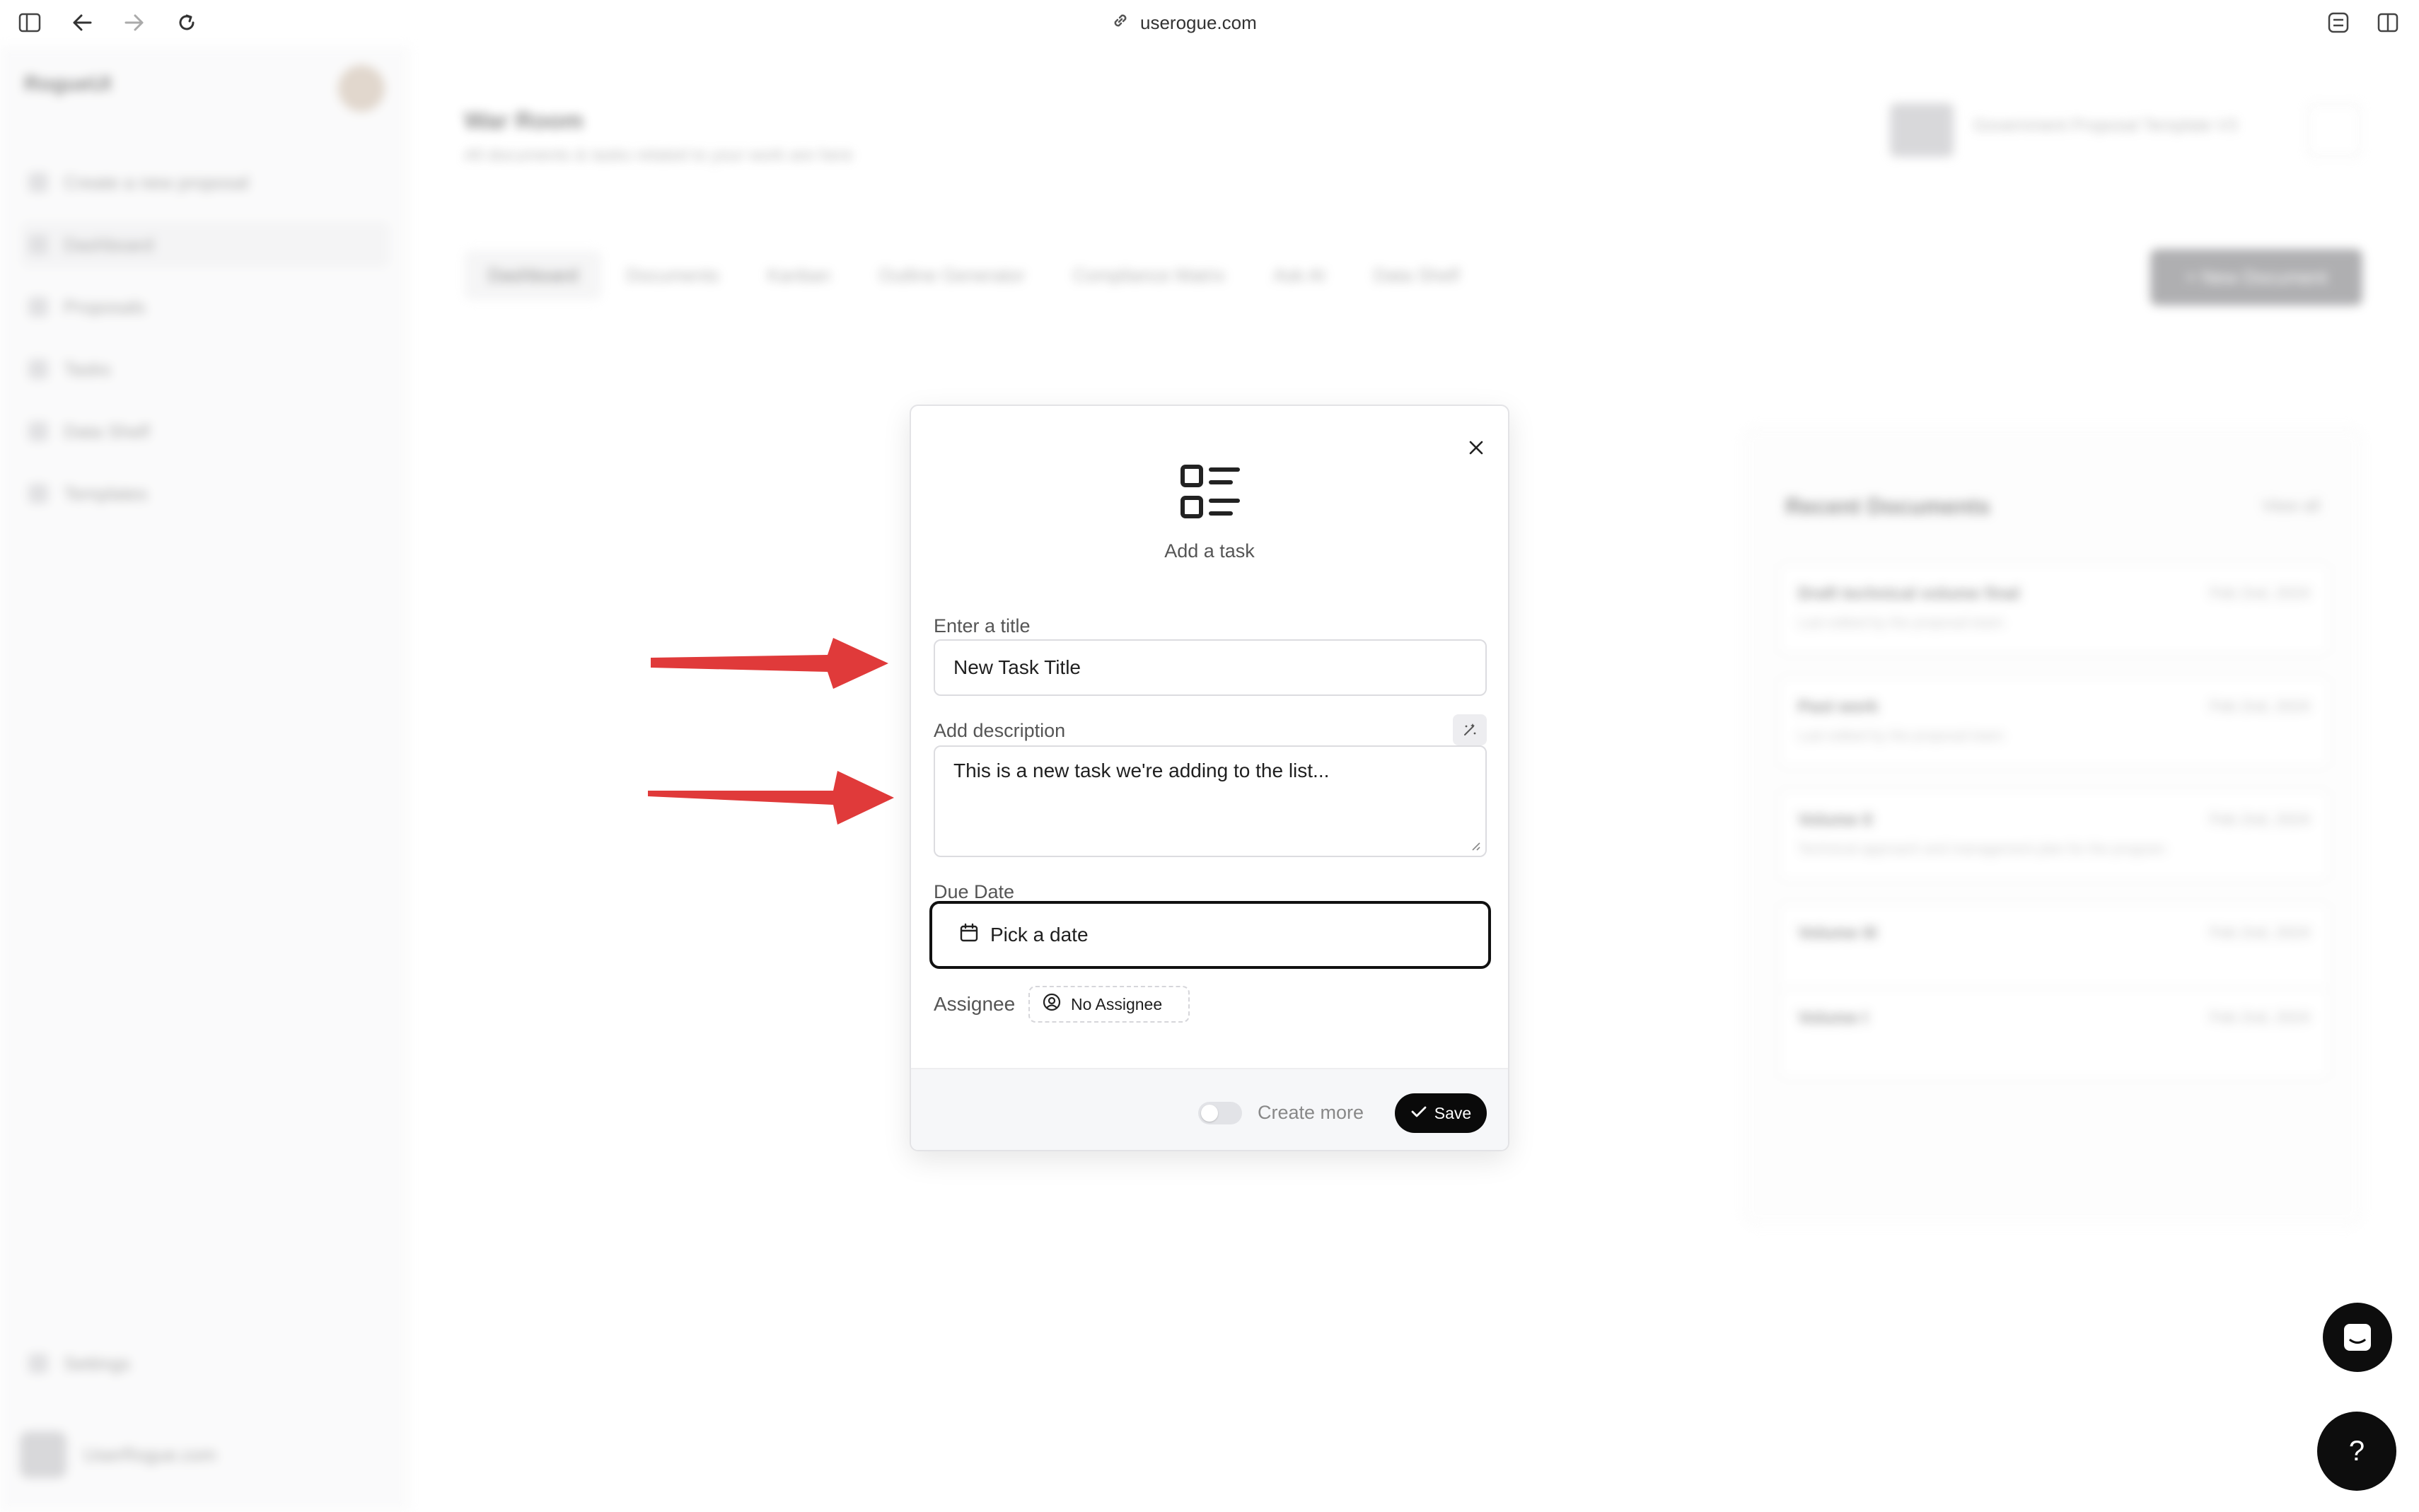 The image size is (2419, 1512). I want to click on arrow-left-icon, so click(82, 22).